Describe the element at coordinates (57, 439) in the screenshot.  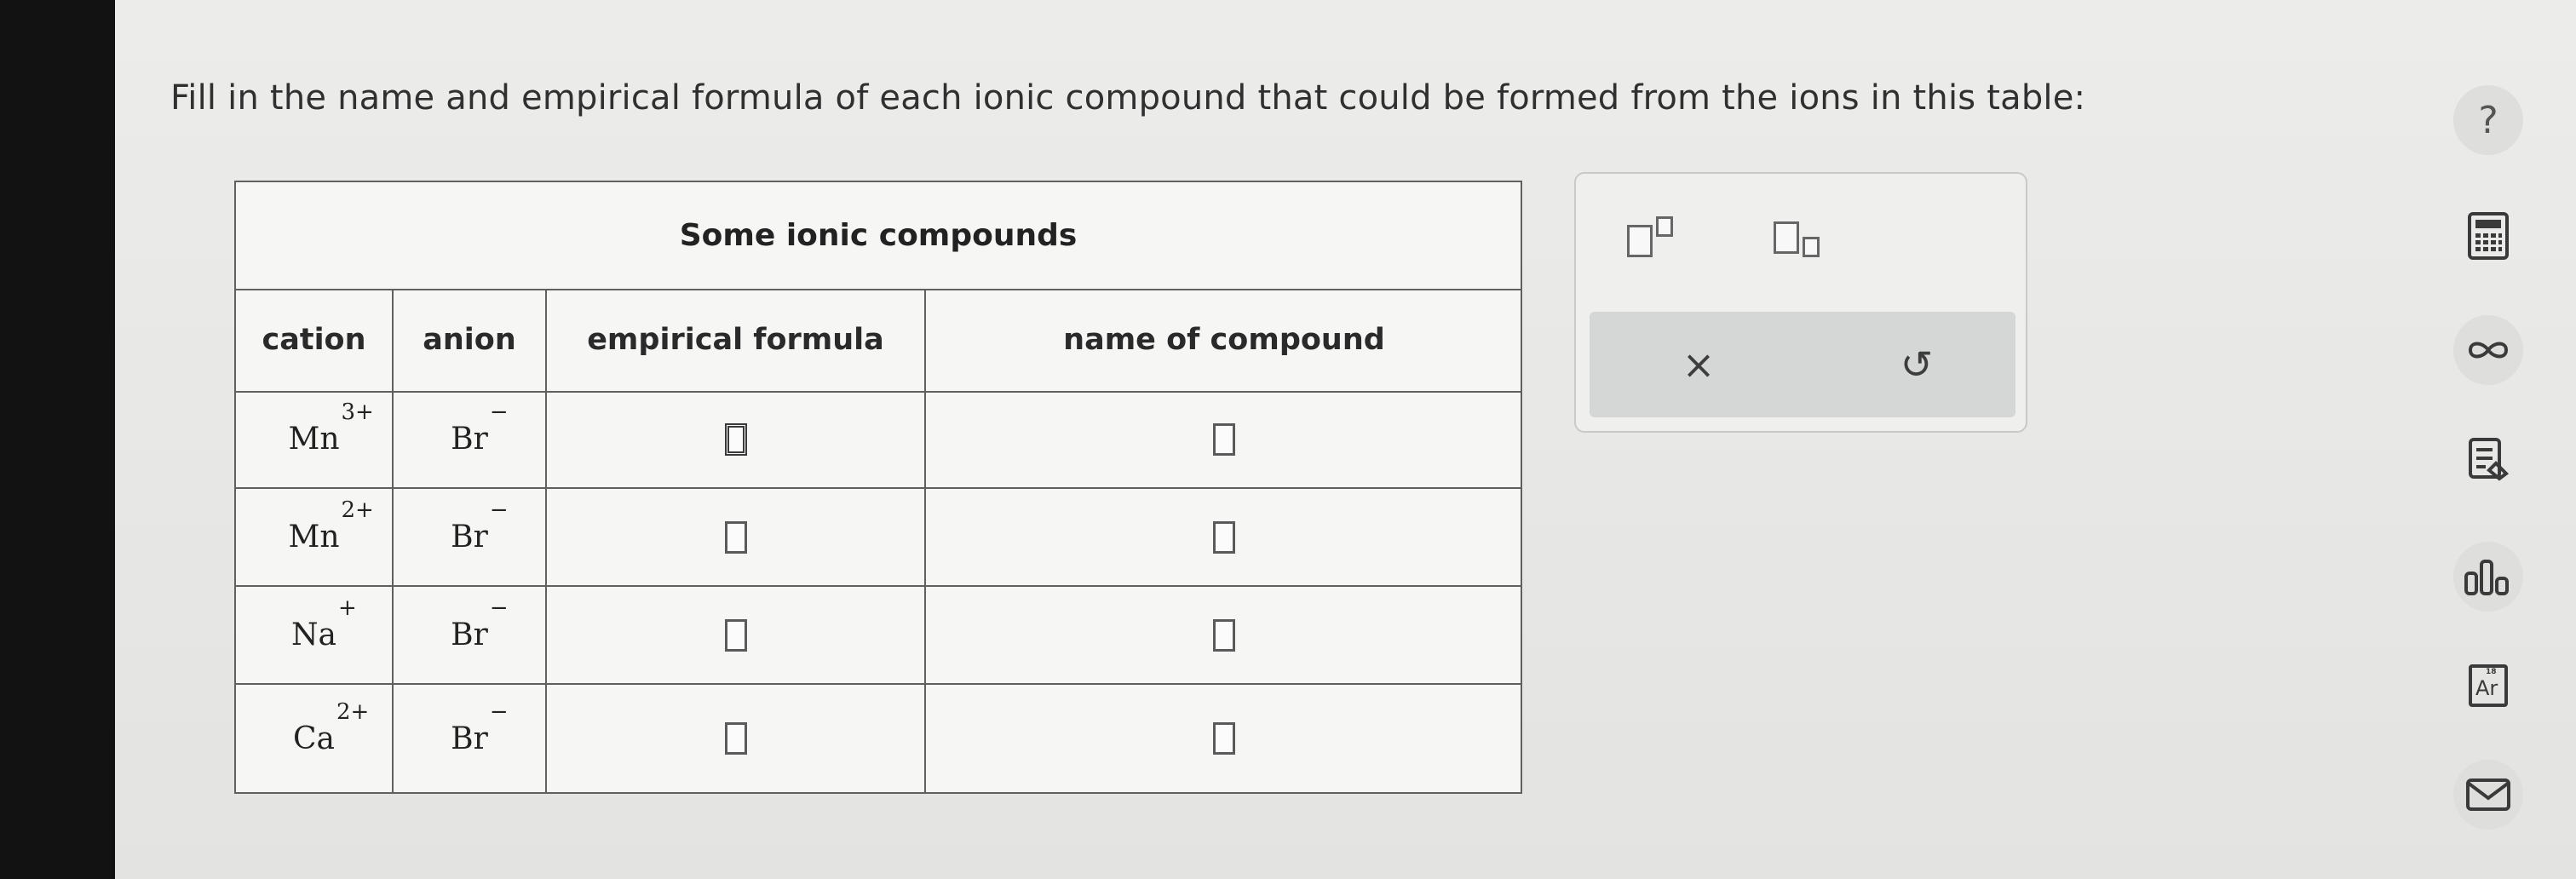
I see `left-bezel` at that location.